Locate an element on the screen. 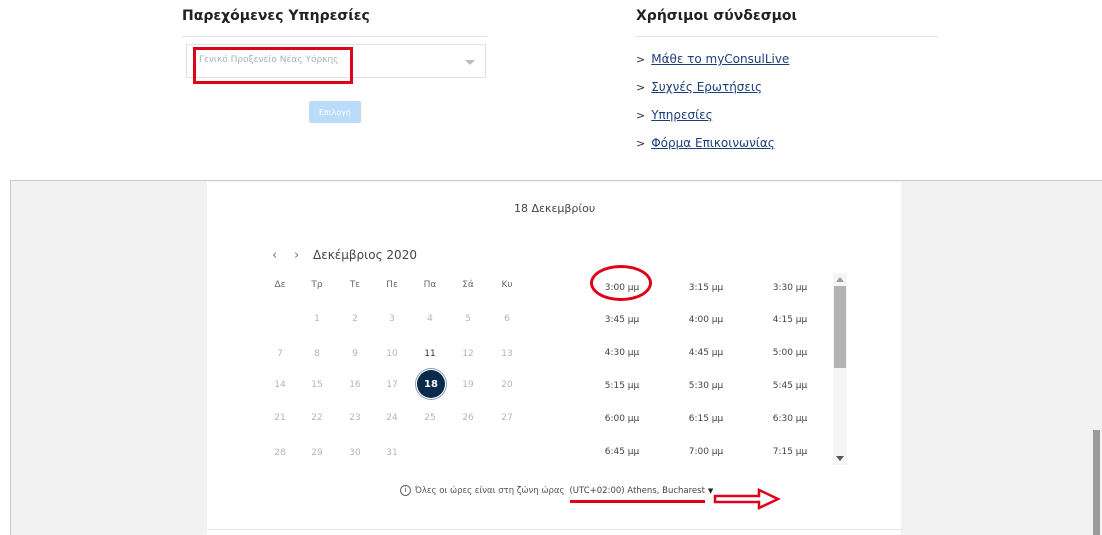  calendar-day: 29 is located at coordinates (317, 453).